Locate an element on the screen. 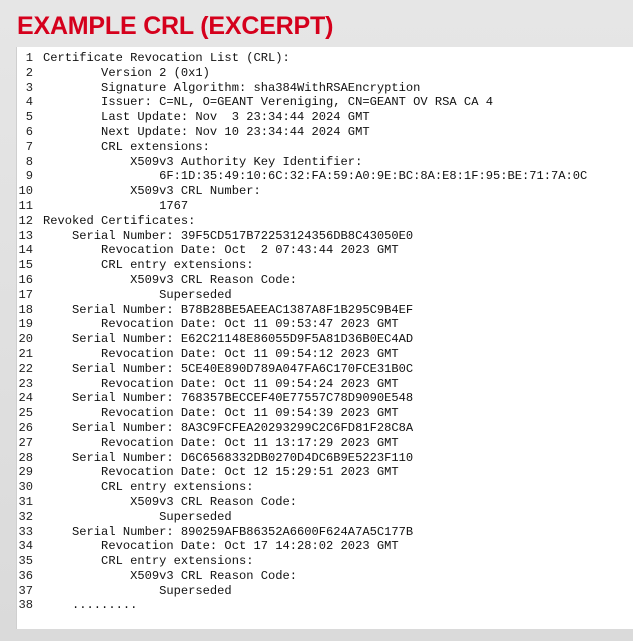 Image resolution: width=633 pixels, height=641 pixels. code-line: 11 1767 is located at coordinates (325, 206).